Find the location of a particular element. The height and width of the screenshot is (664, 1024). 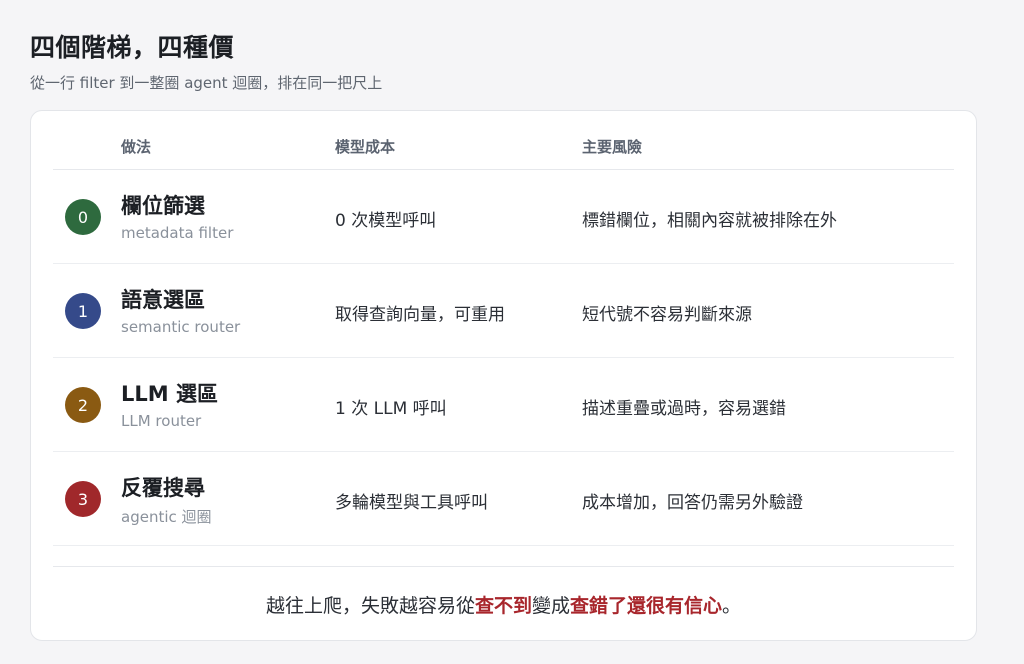

model-cost: 多輪模型與工具呼叫 is located at coordinates (411, 503).